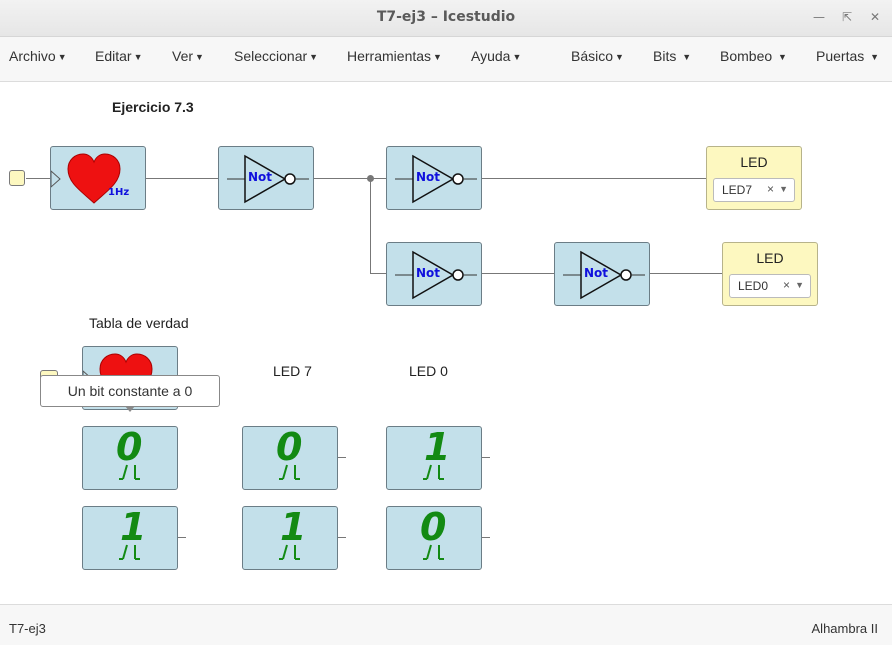  I want to click on led7-pin-select: LED7 × ▼, so click(754, 190).